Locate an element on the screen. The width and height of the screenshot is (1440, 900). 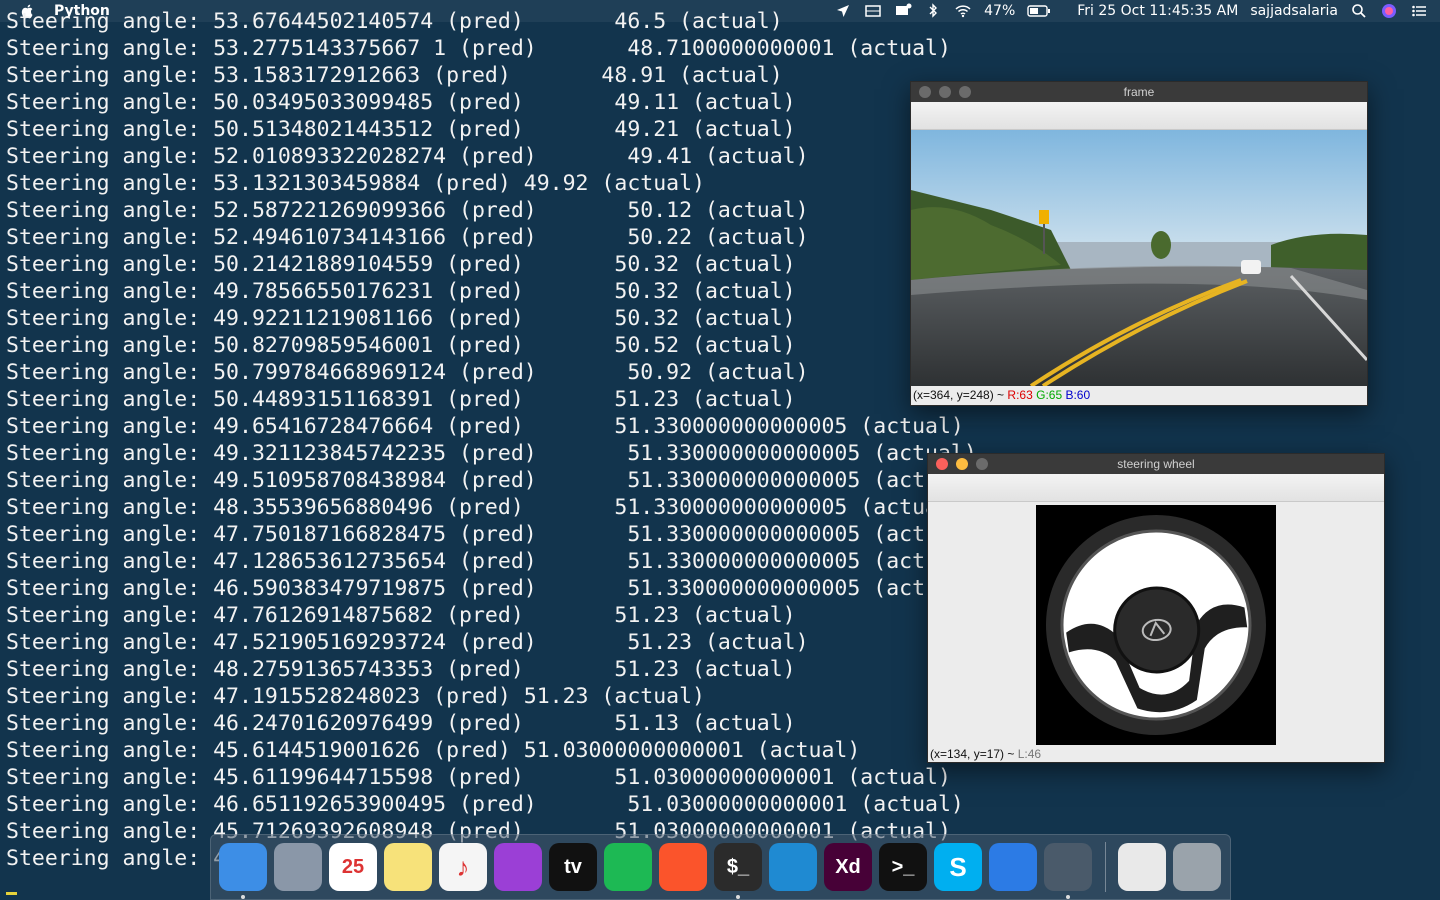
terminal-icon: $_ is located at coordinates (738, 871).